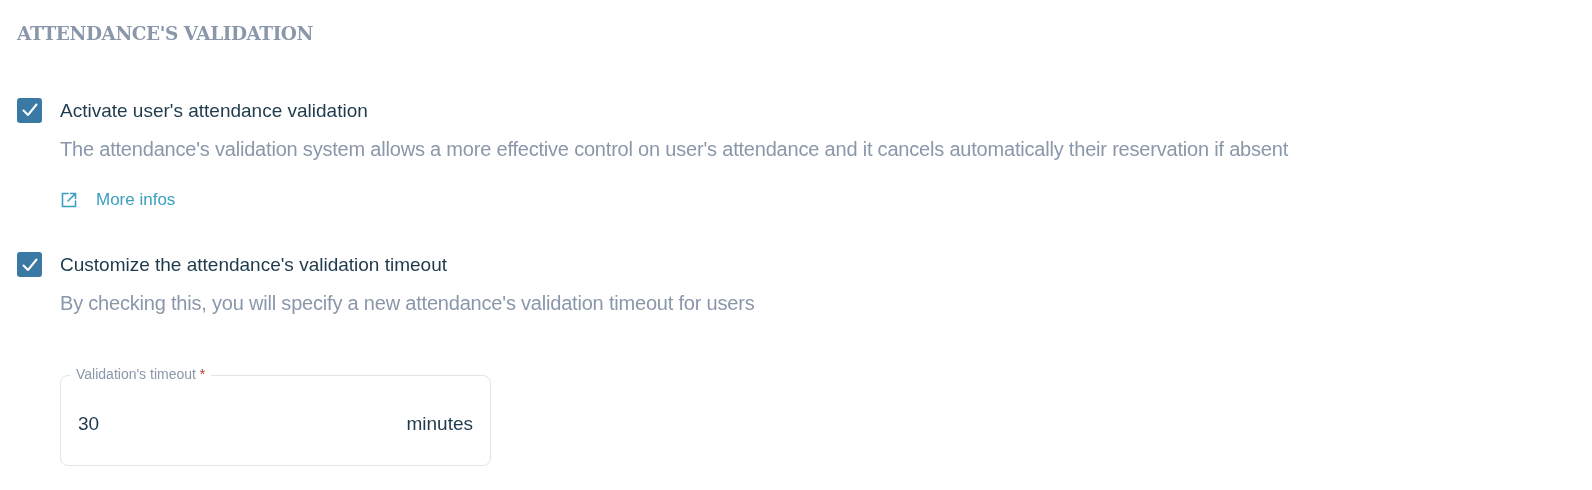 The image size is (1592, 490). What do you see at coordinates (69, 199) in the screenshot?
I see `external-link-icon` at bounding box center [69, 199].